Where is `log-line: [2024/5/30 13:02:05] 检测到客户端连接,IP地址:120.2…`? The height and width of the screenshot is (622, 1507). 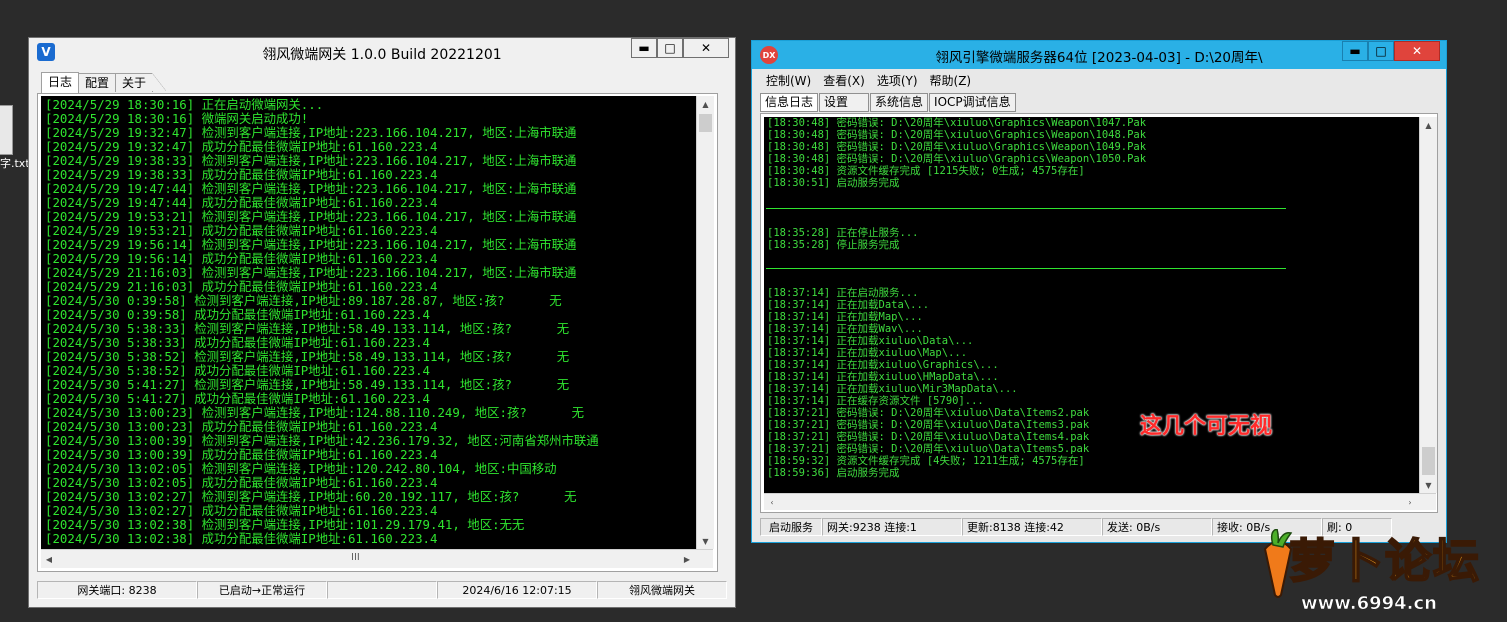
log-line: [2024/5/30 13:02:05] 检测到客户端连接,IP地址:120.2… is located at coordinates (301, 468).